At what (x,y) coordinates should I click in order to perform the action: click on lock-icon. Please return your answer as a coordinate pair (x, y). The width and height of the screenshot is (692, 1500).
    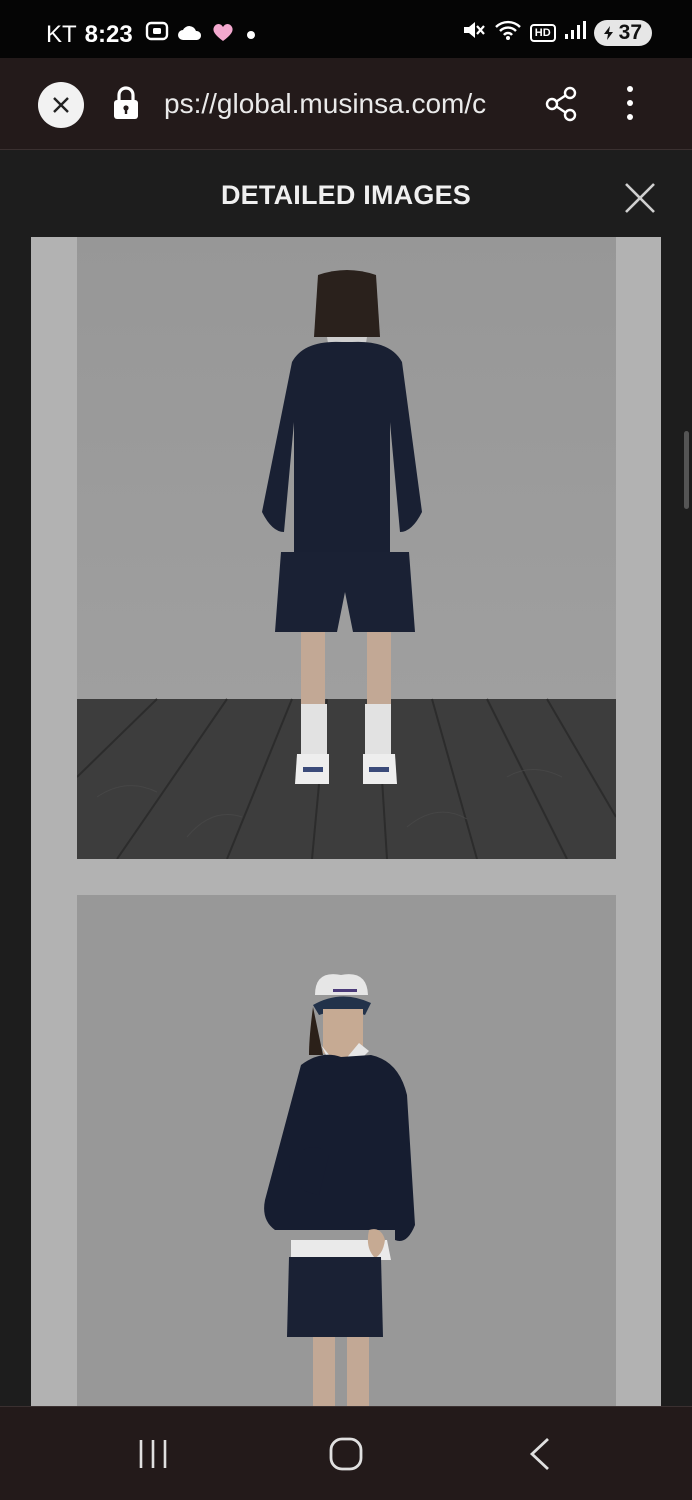
    Looking at the image, I should click on (126, 105).